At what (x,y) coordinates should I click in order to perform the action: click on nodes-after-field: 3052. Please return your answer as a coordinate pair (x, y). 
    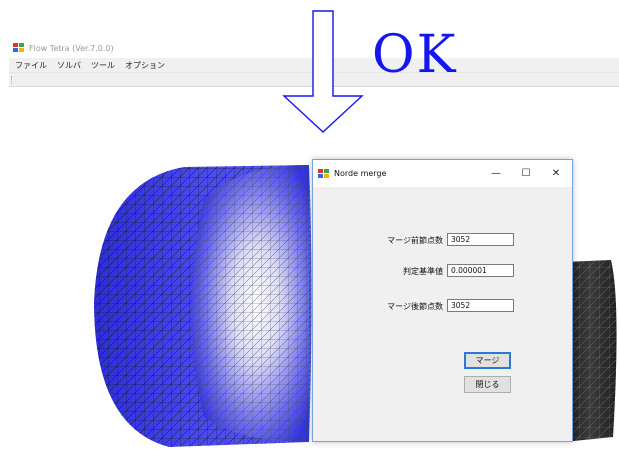
    Looking at the image, I should click on (480, 305).